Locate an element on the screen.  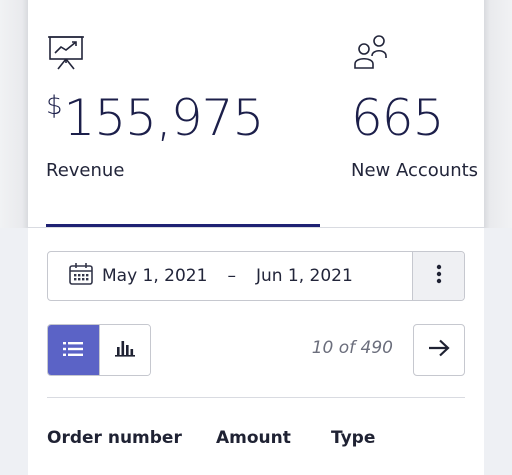
next-page-button is located at coordinates (439, 350).